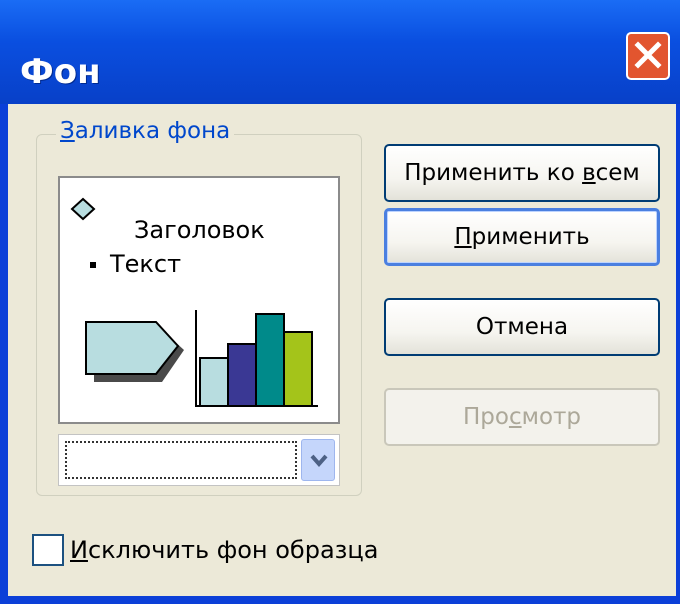  Describe the element at coordinates (522, 327) in the screenshot. I see `cancel-button: Отмена` at that location.